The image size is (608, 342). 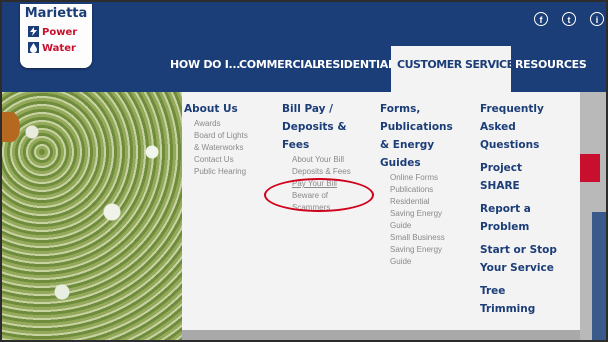 I want to click on link-online-forms: Online Forms, so click(x=421, y=178).